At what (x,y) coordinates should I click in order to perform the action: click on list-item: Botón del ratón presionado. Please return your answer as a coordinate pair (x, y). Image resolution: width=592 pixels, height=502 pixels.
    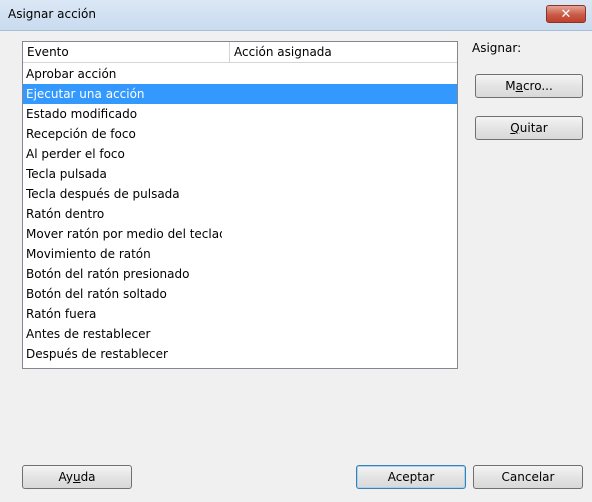
    Looking at the image, I should click on (240, 274).